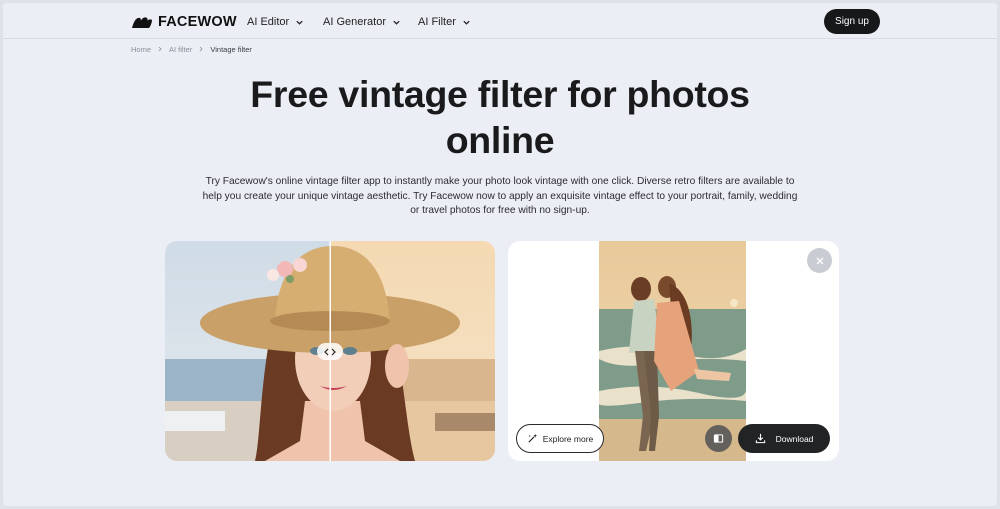 The width and height of the screenshot is (1000, 509). I want to click on compare-slider-handle, so click(330, 351).